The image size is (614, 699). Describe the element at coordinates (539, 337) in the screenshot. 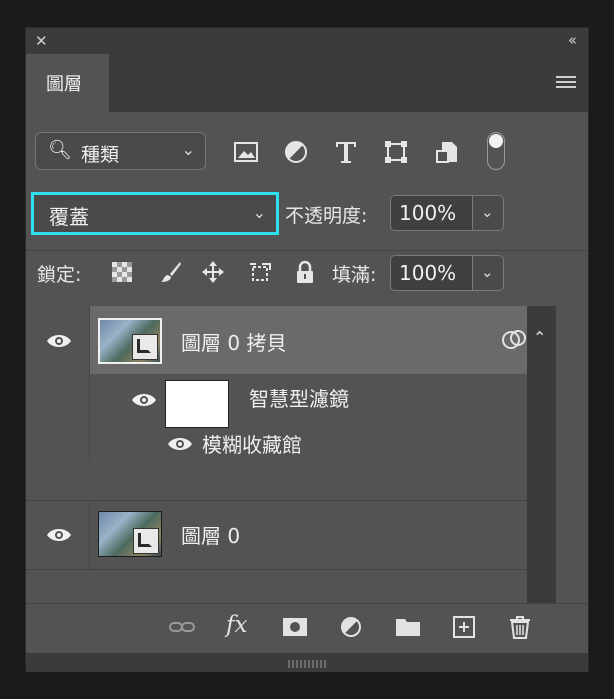

I see `chevron-up-icon: ⌃` at that location.